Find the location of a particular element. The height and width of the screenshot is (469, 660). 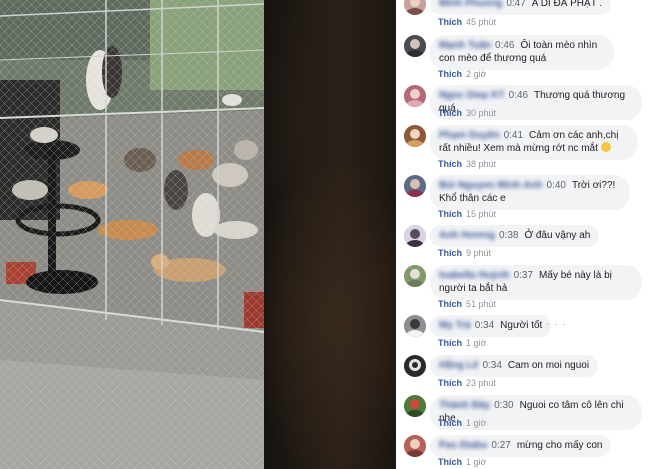

comment-author: Isabella Huỳnh is located at coordinates (474, 275).